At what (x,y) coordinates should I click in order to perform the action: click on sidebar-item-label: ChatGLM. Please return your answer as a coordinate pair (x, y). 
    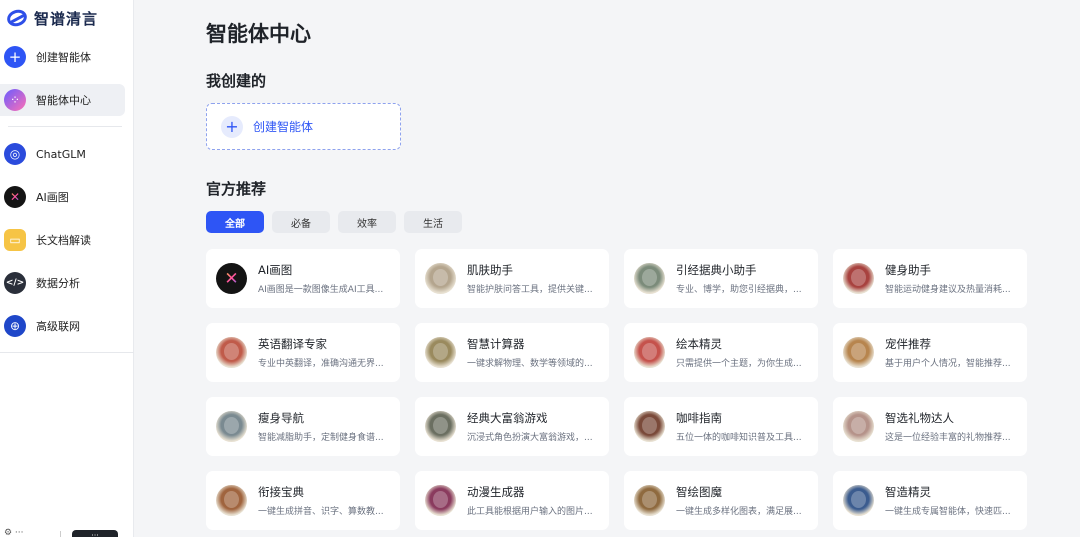
    Looking at the image, I should click on (61, 154).